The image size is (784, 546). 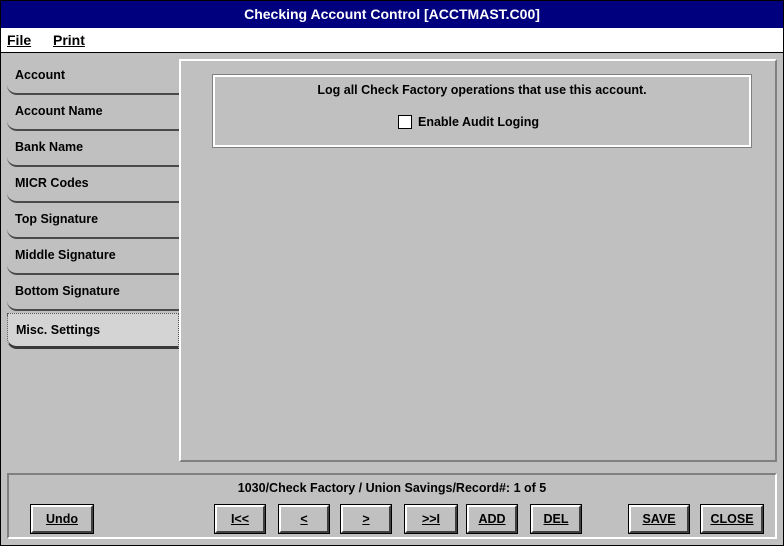 What do you see at coordinates (57, 219) in the screenshot?
I see `tab-label: Top Signature` at bounding box center [57, 219].